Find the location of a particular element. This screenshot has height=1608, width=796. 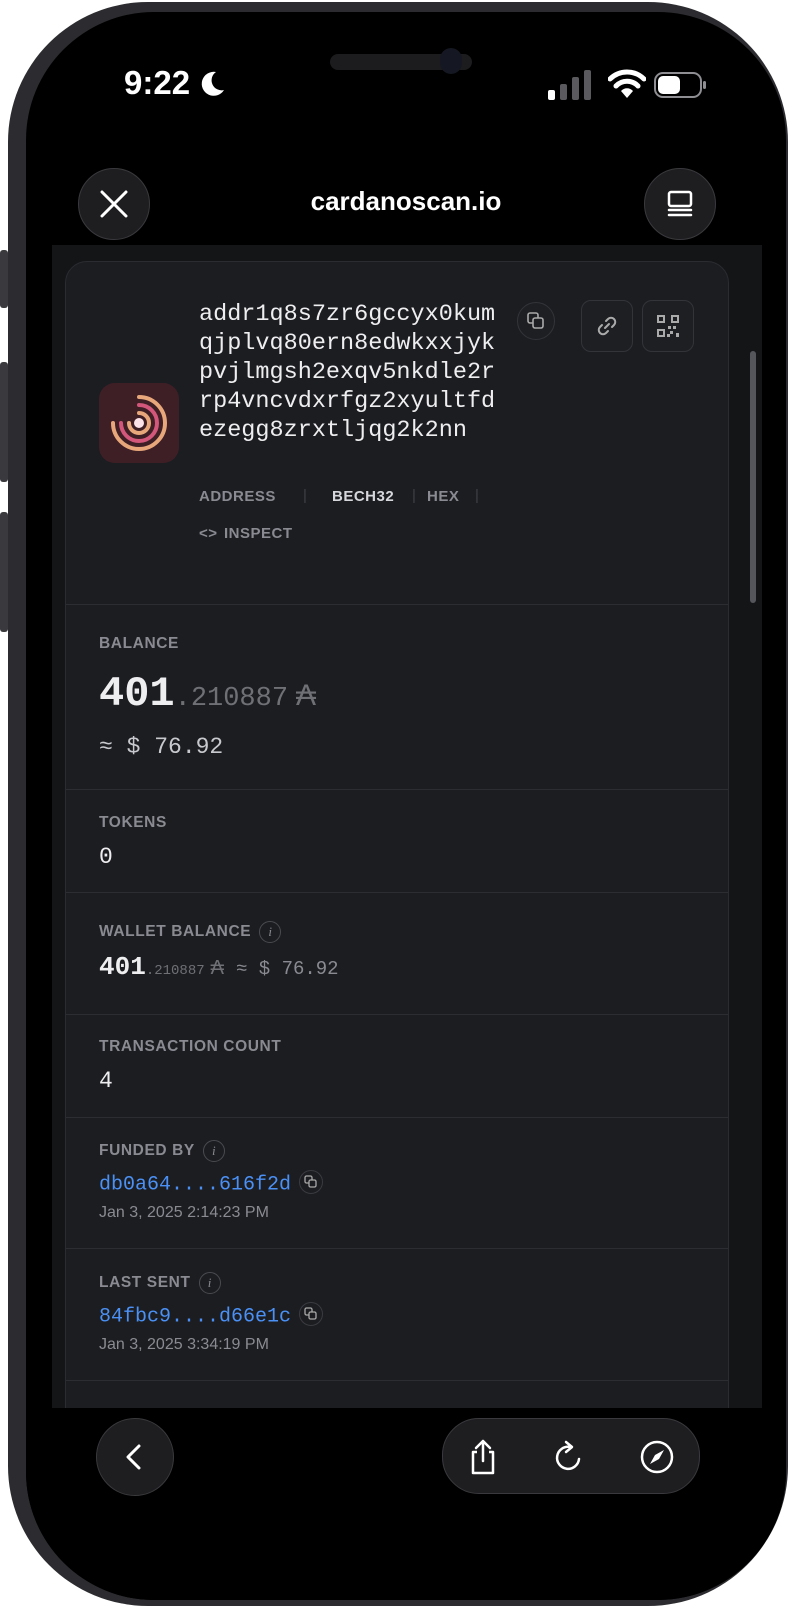

last-sent-hash-link: 84fbc9....d66e1c is located at coordinates (195, 1316).